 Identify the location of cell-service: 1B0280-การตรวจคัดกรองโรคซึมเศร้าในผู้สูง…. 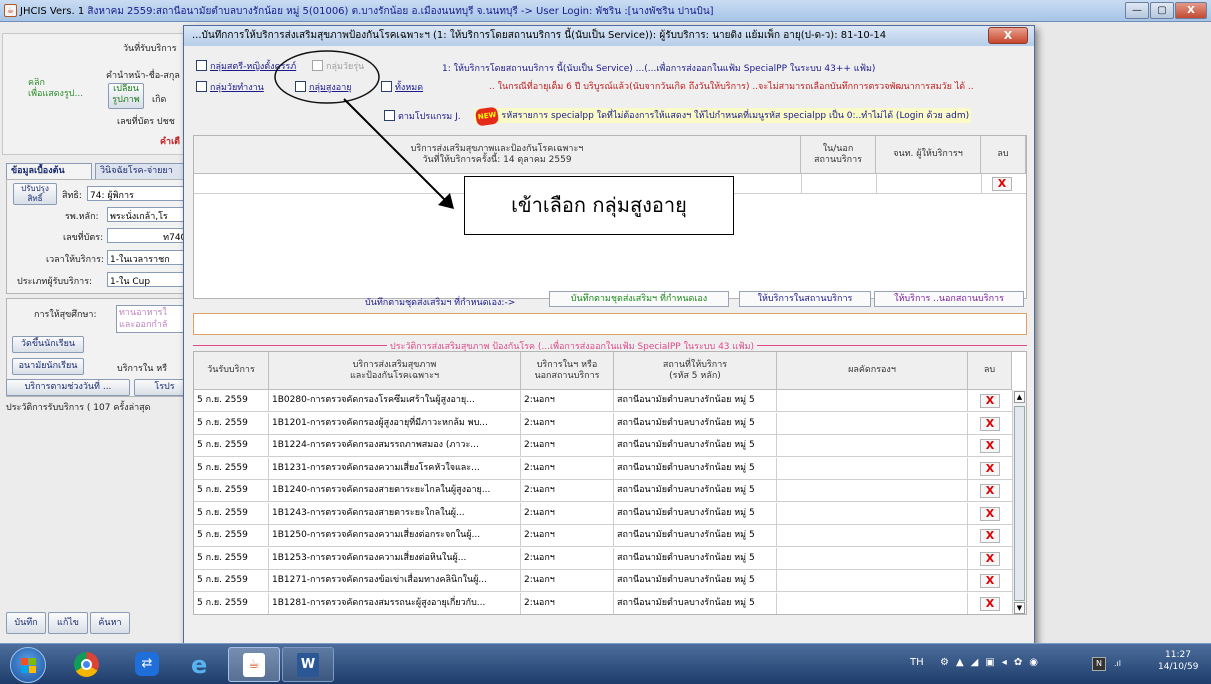
(395, 400).